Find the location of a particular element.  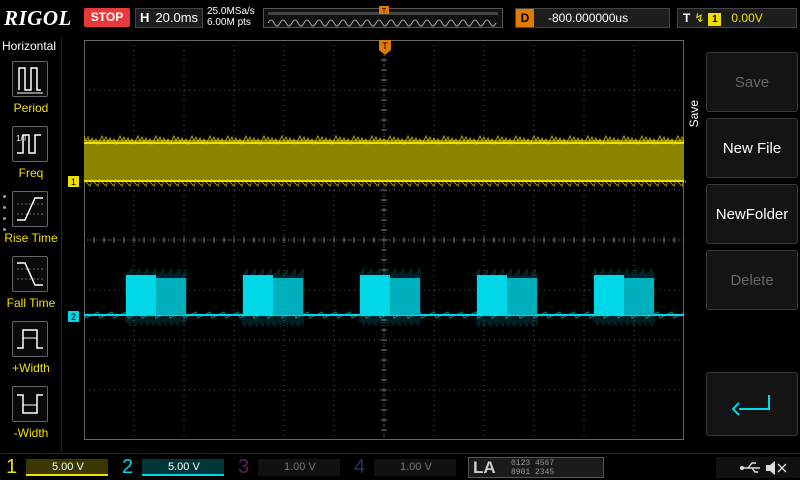

la-label: LA is located at coordinates (484, 467).